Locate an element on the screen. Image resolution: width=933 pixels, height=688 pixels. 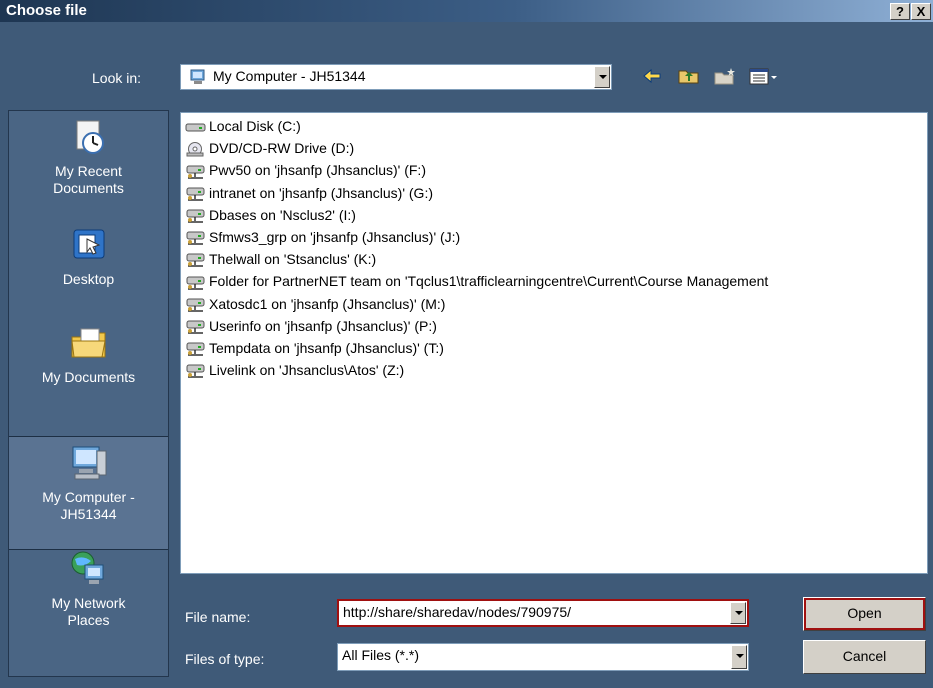
place-label: My Recent is located at coordinates (88, 171).